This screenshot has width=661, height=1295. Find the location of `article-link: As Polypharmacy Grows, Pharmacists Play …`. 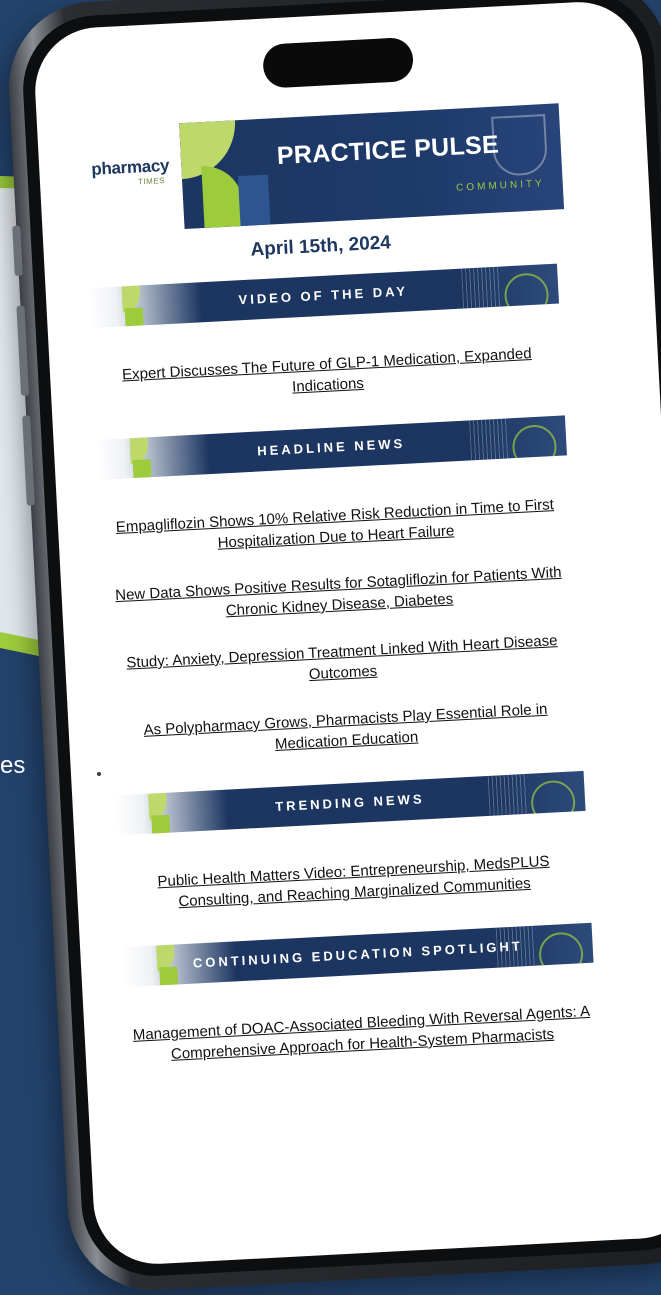

article-link: As Polypharmacy Grows, Pharmacists Play … is located at coordinates (346, 730).